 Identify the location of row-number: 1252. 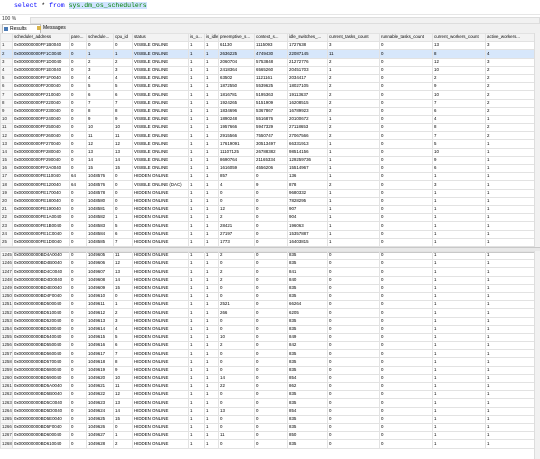
(6, 313).